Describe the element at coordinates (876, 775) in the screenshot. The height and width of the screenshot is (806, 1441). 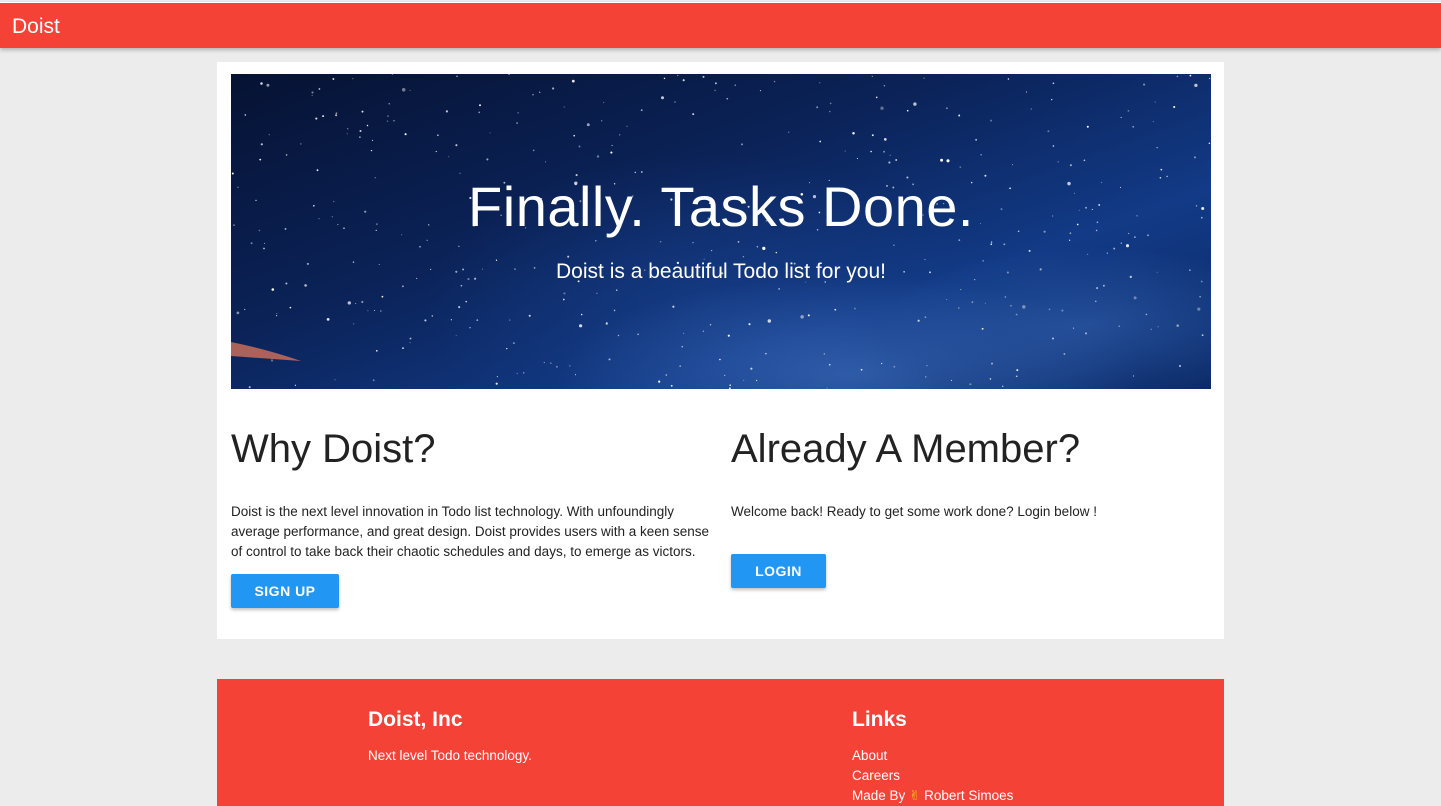
I see `footer-link-careers: Careers` at that location.